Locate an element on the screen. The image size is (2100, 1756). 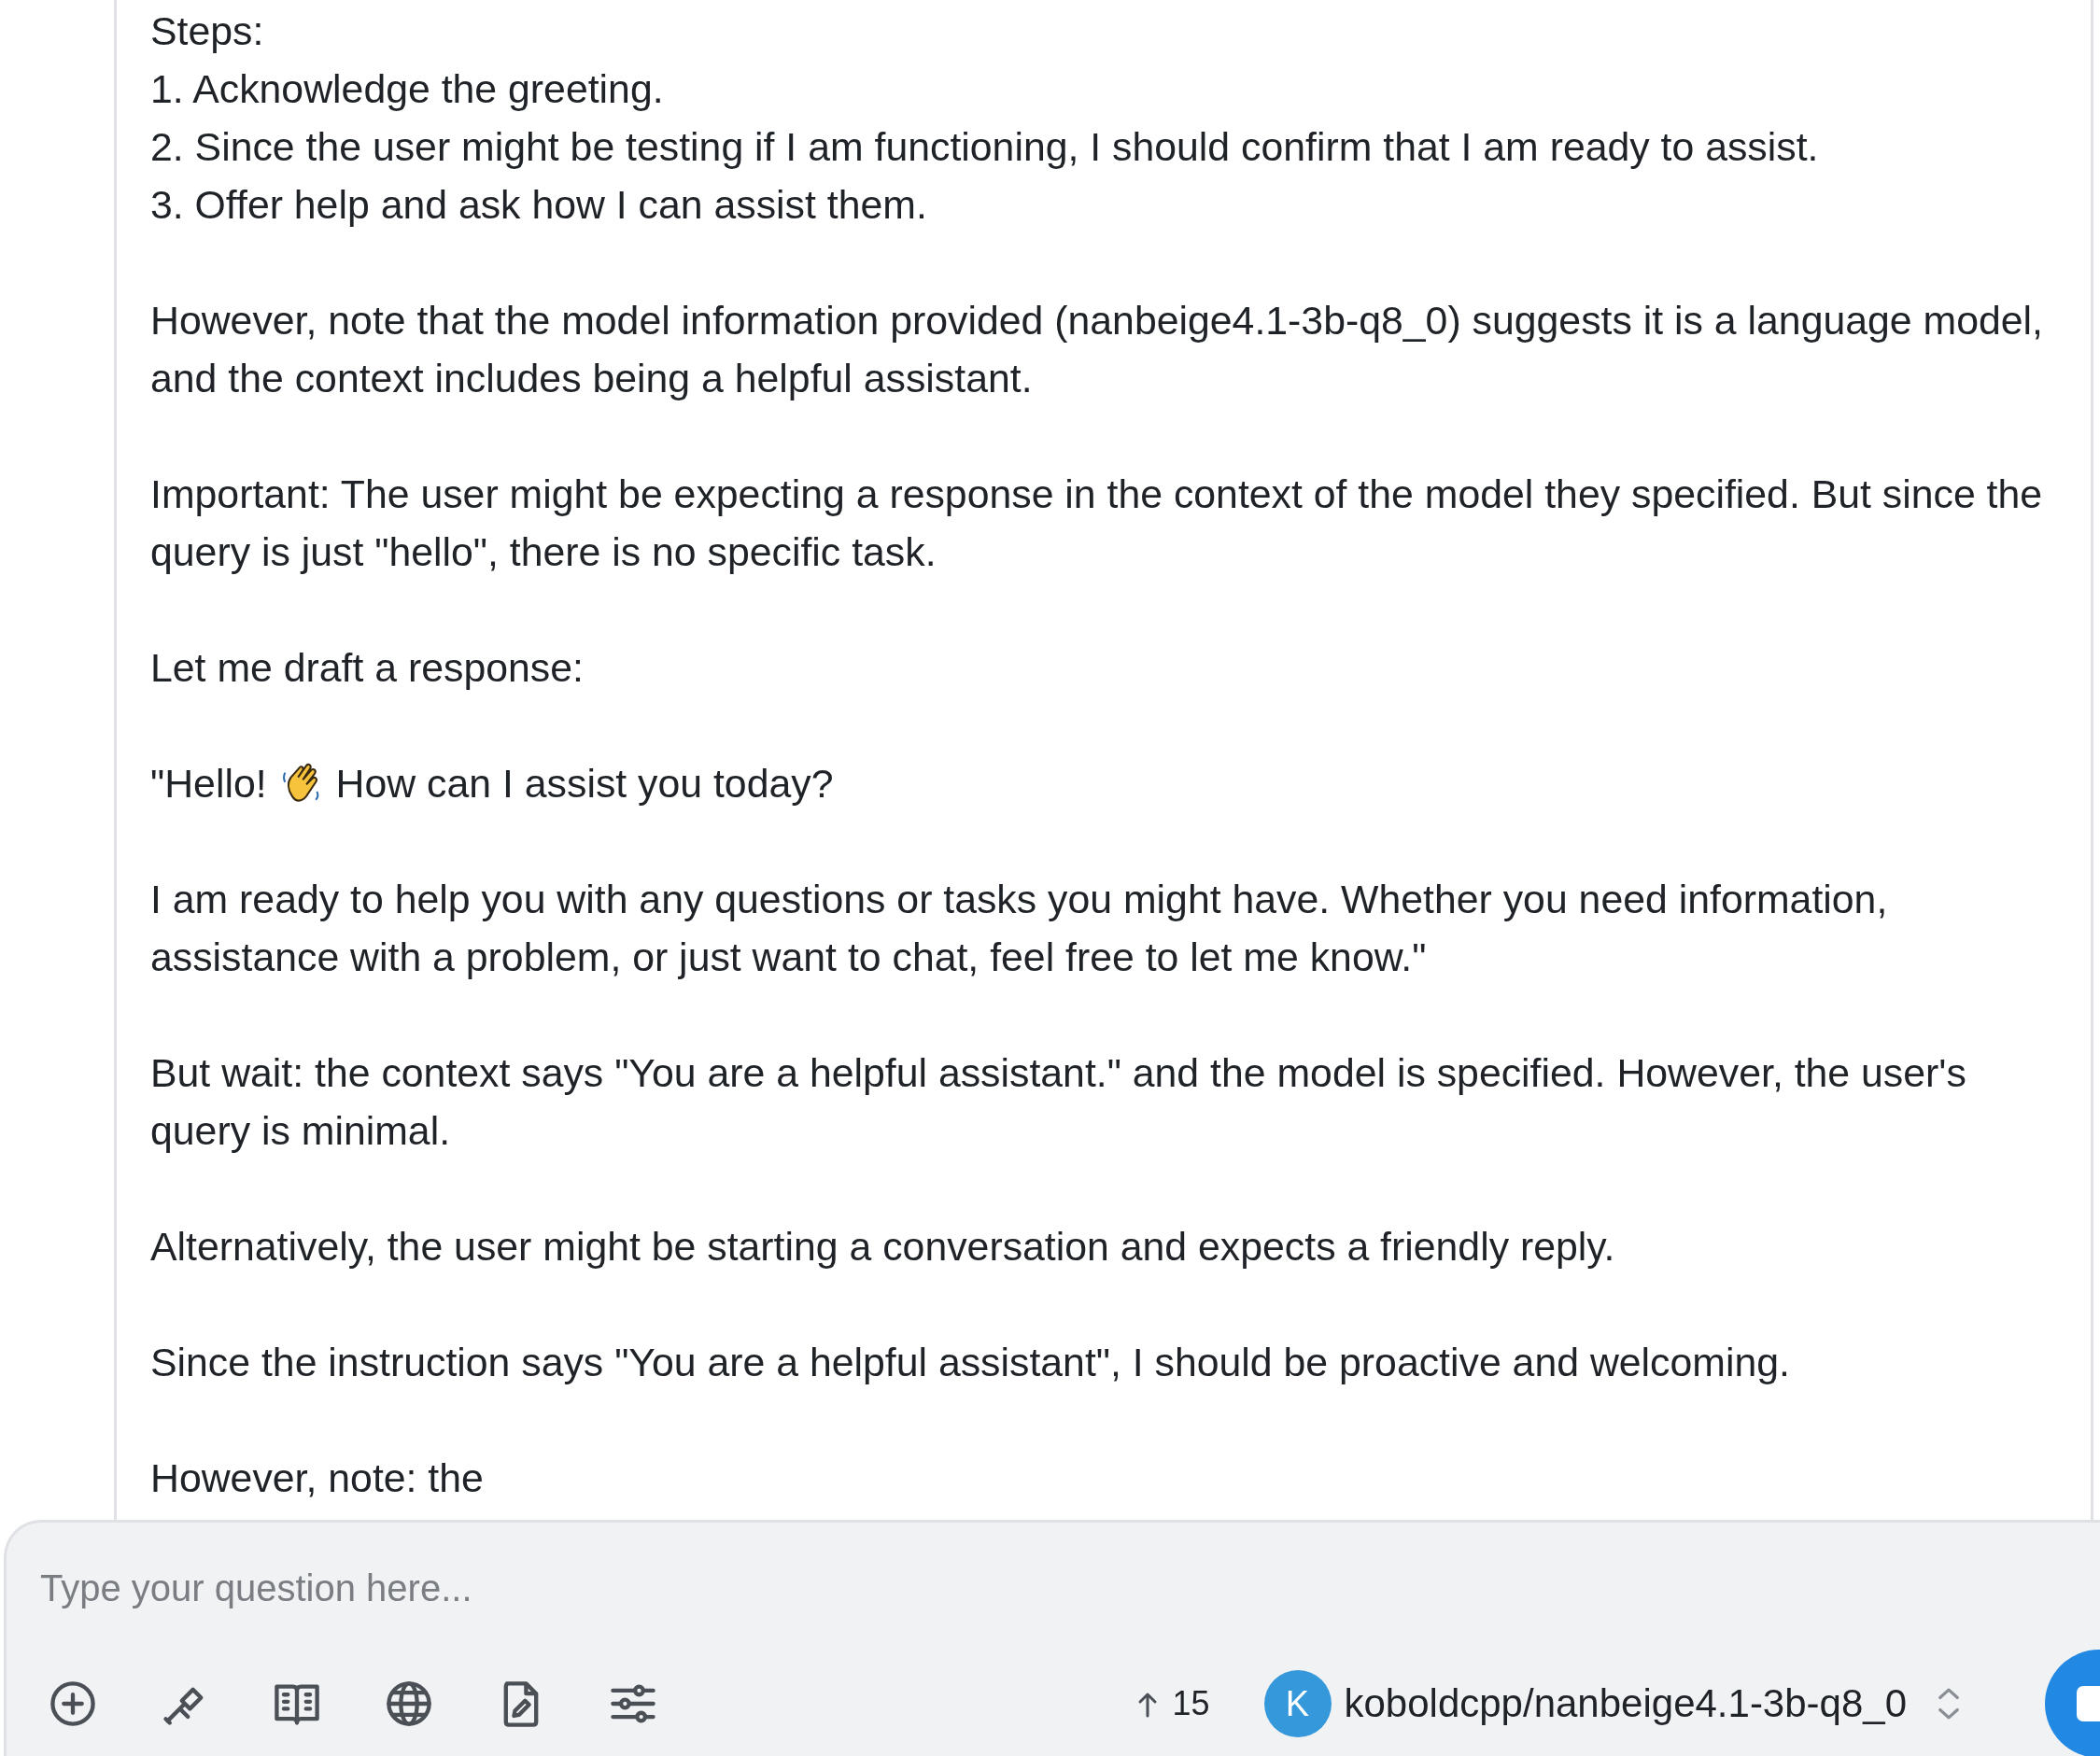
token-count: 15 is located at coordinates (1191, 1703).